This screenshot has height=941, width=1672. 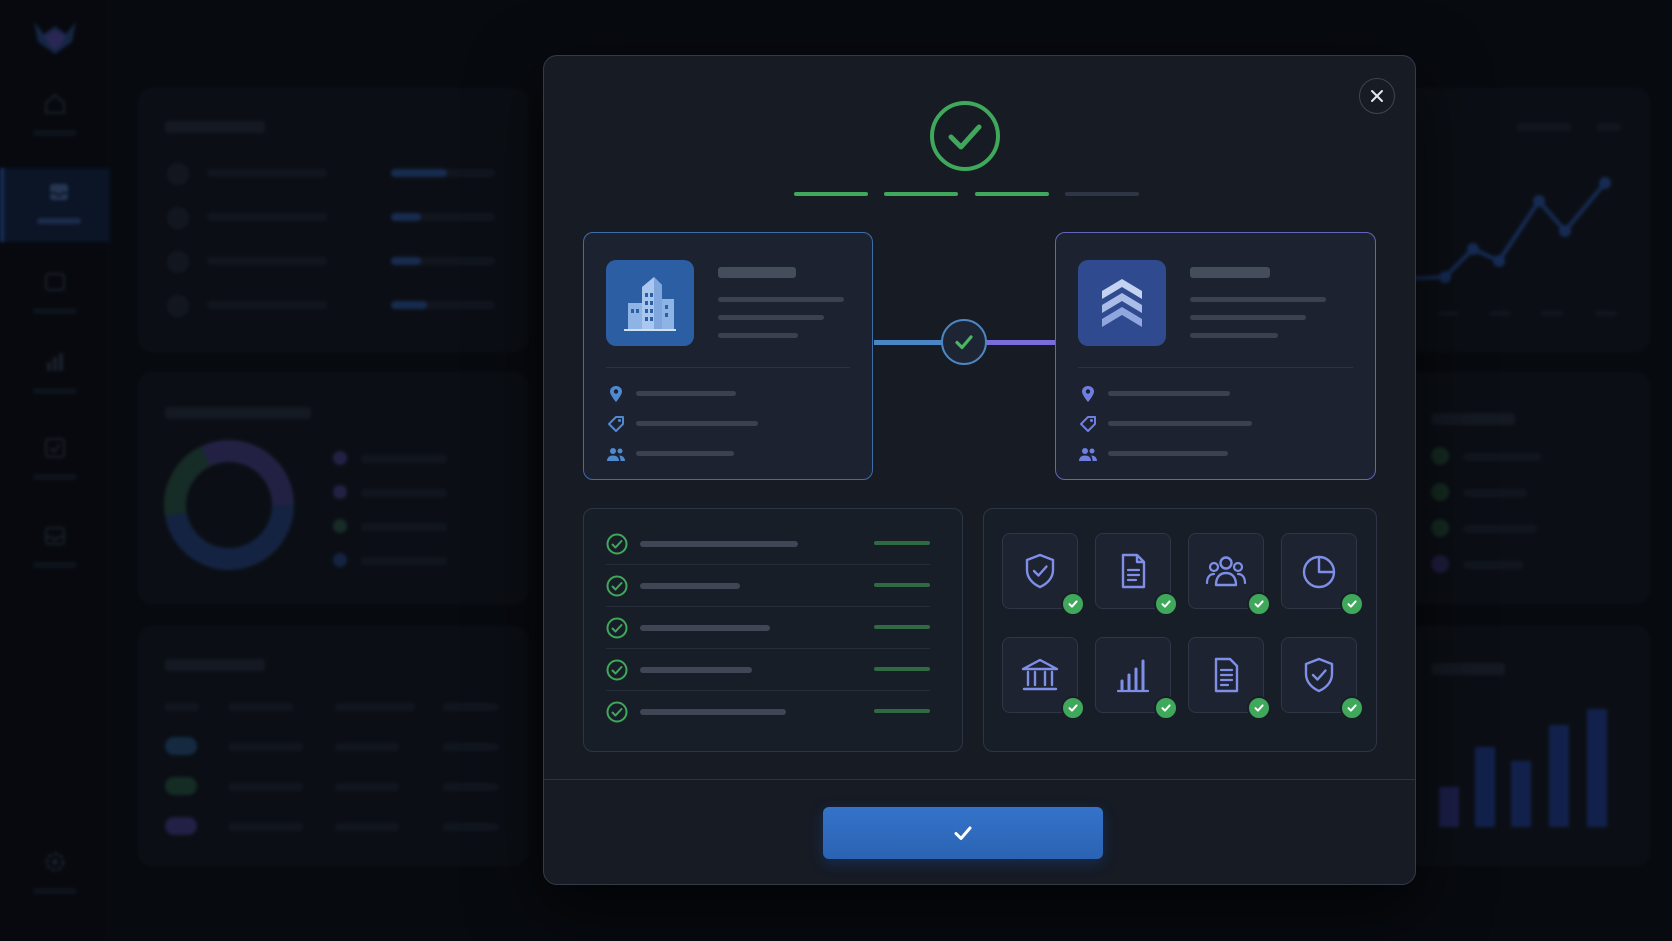 I want to click on layers-icon, so click(x=1122, y=303).